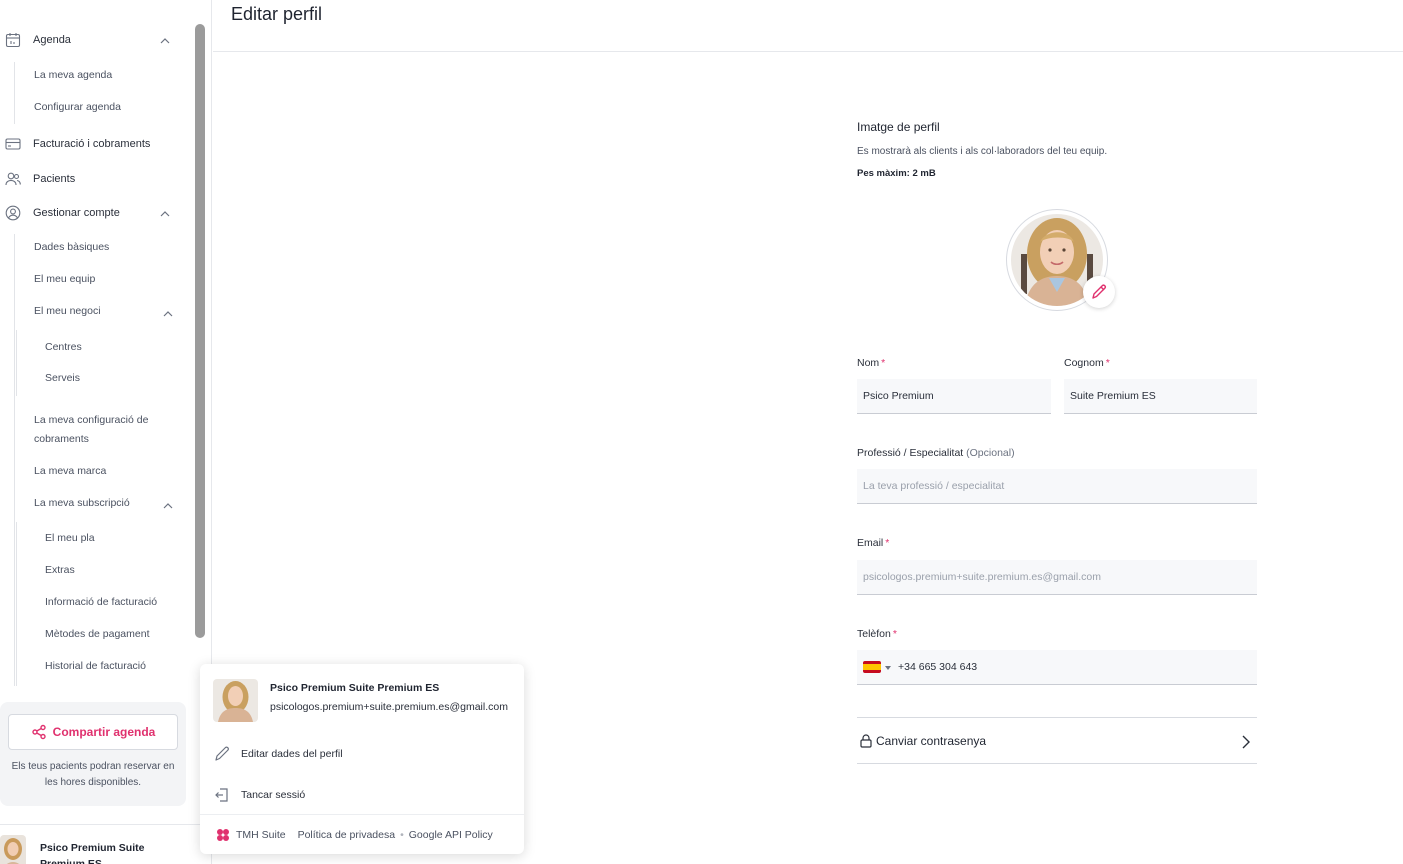 This screenshot has width=1403, height=864. I want to click on share-agenda-button: Compartir agenda, so click(93, 732).